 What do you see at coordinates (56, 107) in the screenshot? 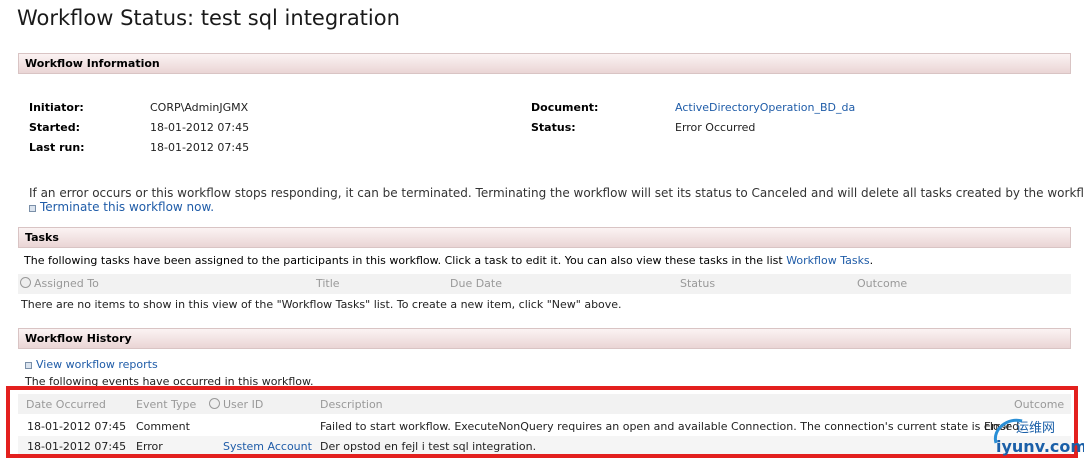
I see `initiator-label: Initiator:` at bounding box center [56, 107].